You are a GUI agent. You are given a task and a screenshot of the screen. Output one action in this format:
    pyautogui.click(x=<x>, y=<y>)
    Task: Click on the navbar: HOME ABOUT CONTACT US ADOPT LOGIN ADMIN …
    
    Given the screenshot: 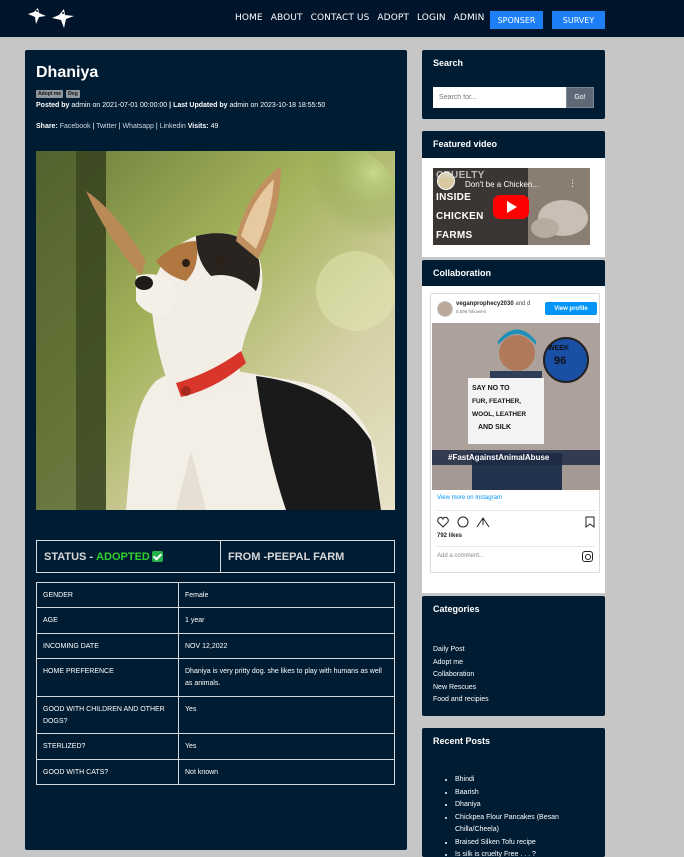 What is the action you would take?
    pyautogui.click(x=342, y=18)
    